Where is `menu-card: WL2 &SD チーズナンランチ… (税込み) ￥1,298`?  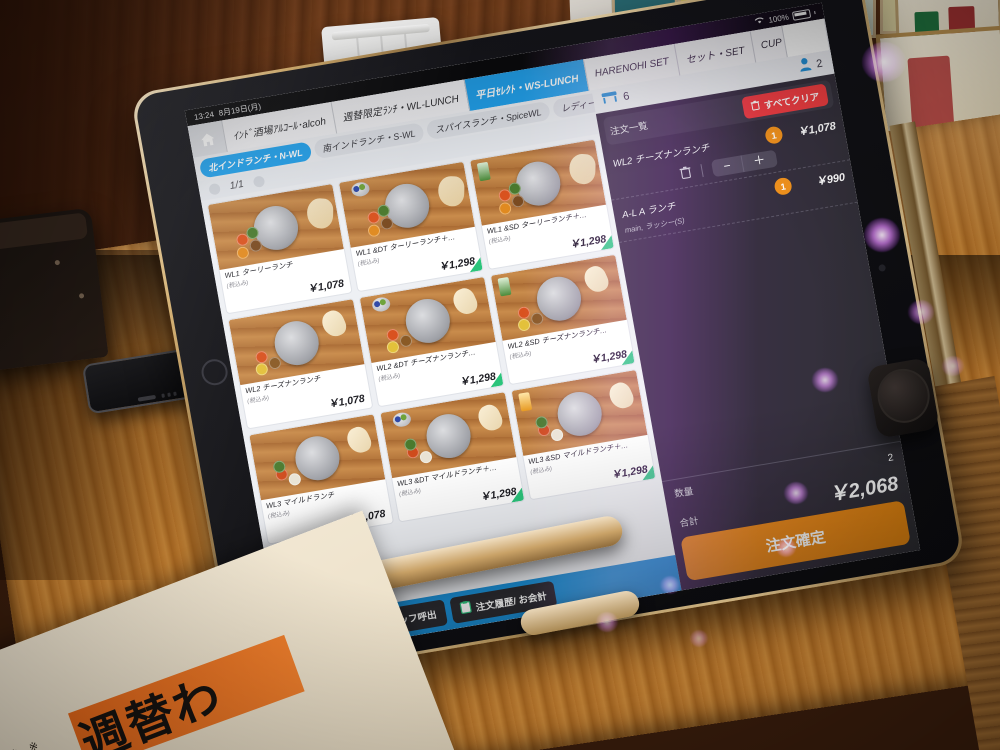
menu-card: WL2 &SD チーズナンランチ… (税込み) ￥1,298 is located at coordinates (562, 319).